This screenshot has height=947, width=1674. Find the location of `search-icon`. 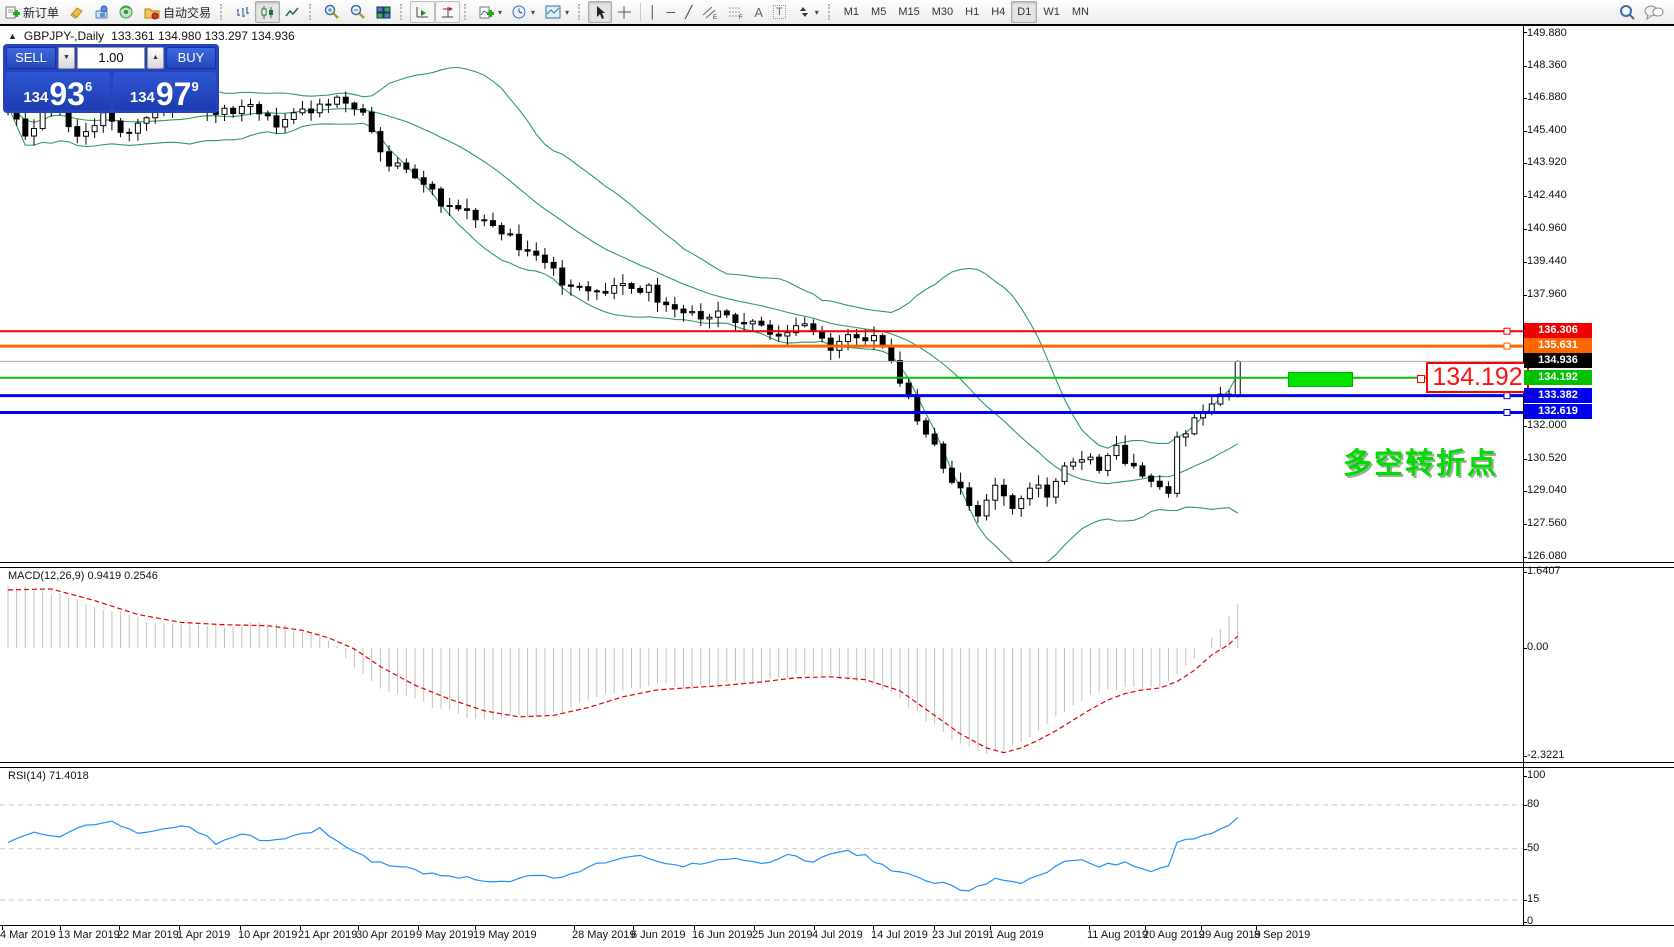

search-icon is located at coordinates (1627, 12).